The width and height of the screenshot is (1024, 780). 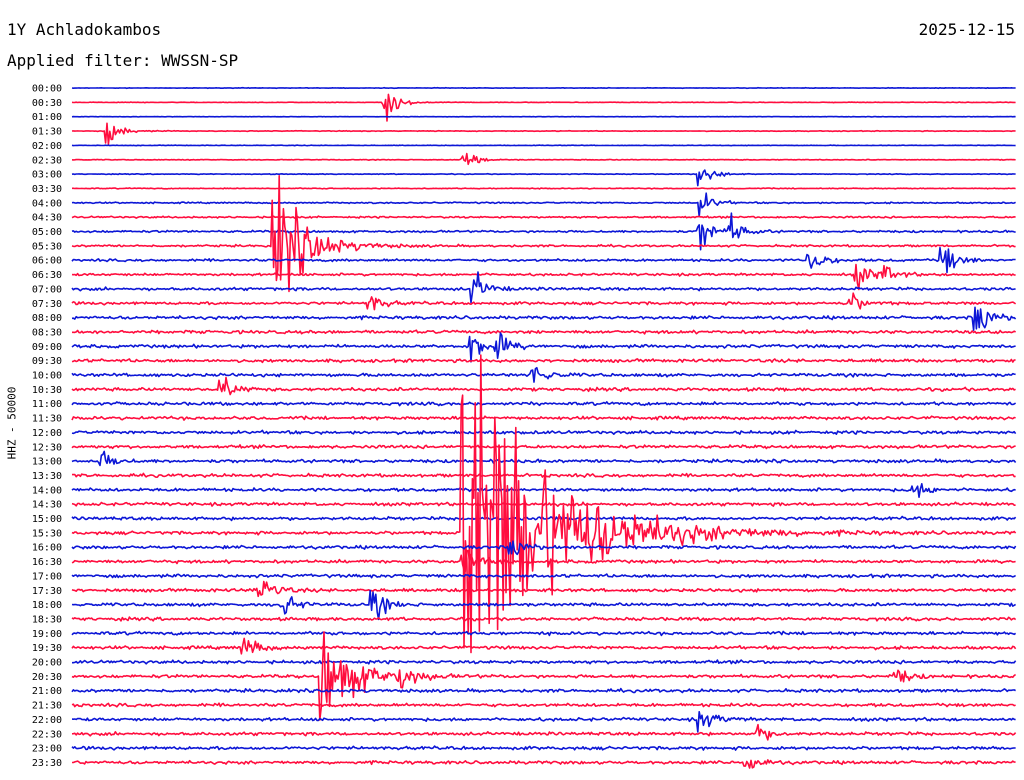 What do you see at coordinates (47, 720) in the screenshot?
I see `row-tick-label: 22:00` at bounding box center [47, 720].